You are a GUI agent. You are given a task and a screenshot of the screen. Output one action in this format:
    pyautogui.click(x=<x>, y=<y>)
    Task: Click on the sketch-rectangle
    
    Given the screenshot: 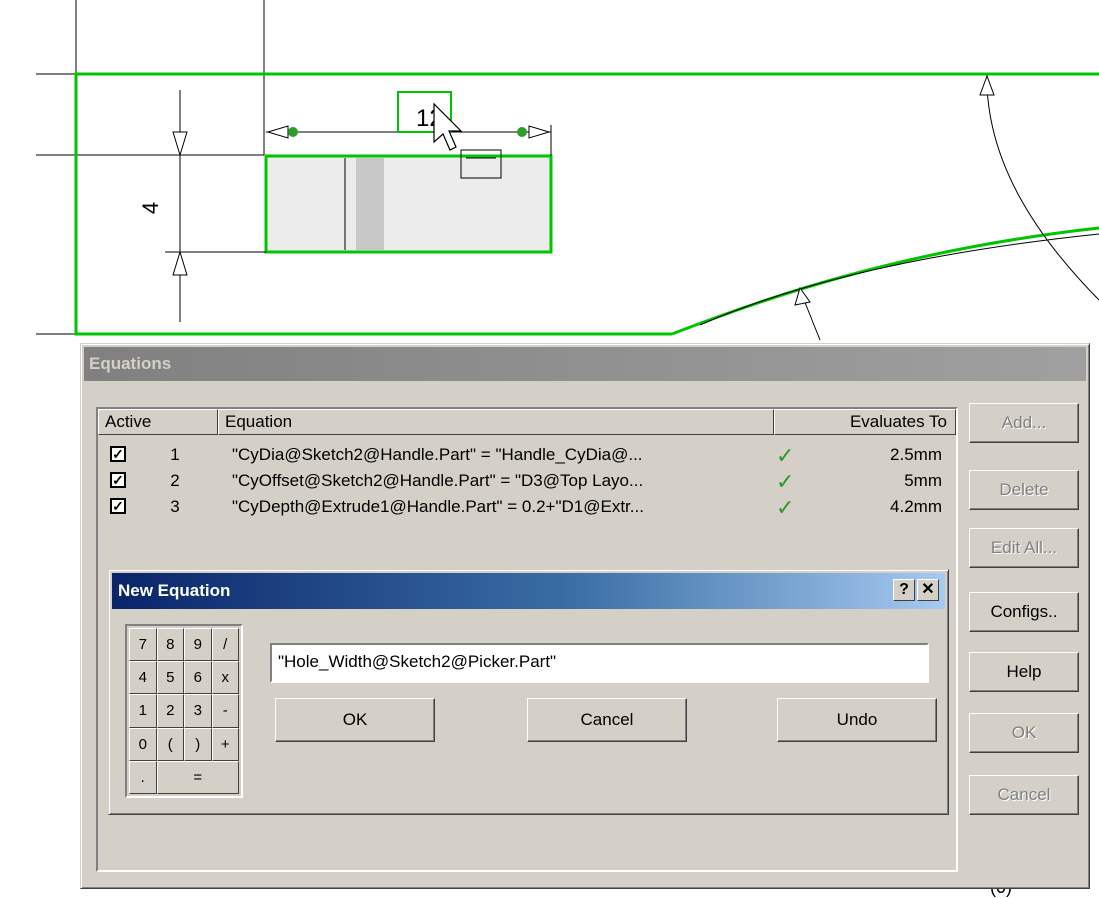 What is the action you would take?
    pyautogui.click(x=408, y=204)
    